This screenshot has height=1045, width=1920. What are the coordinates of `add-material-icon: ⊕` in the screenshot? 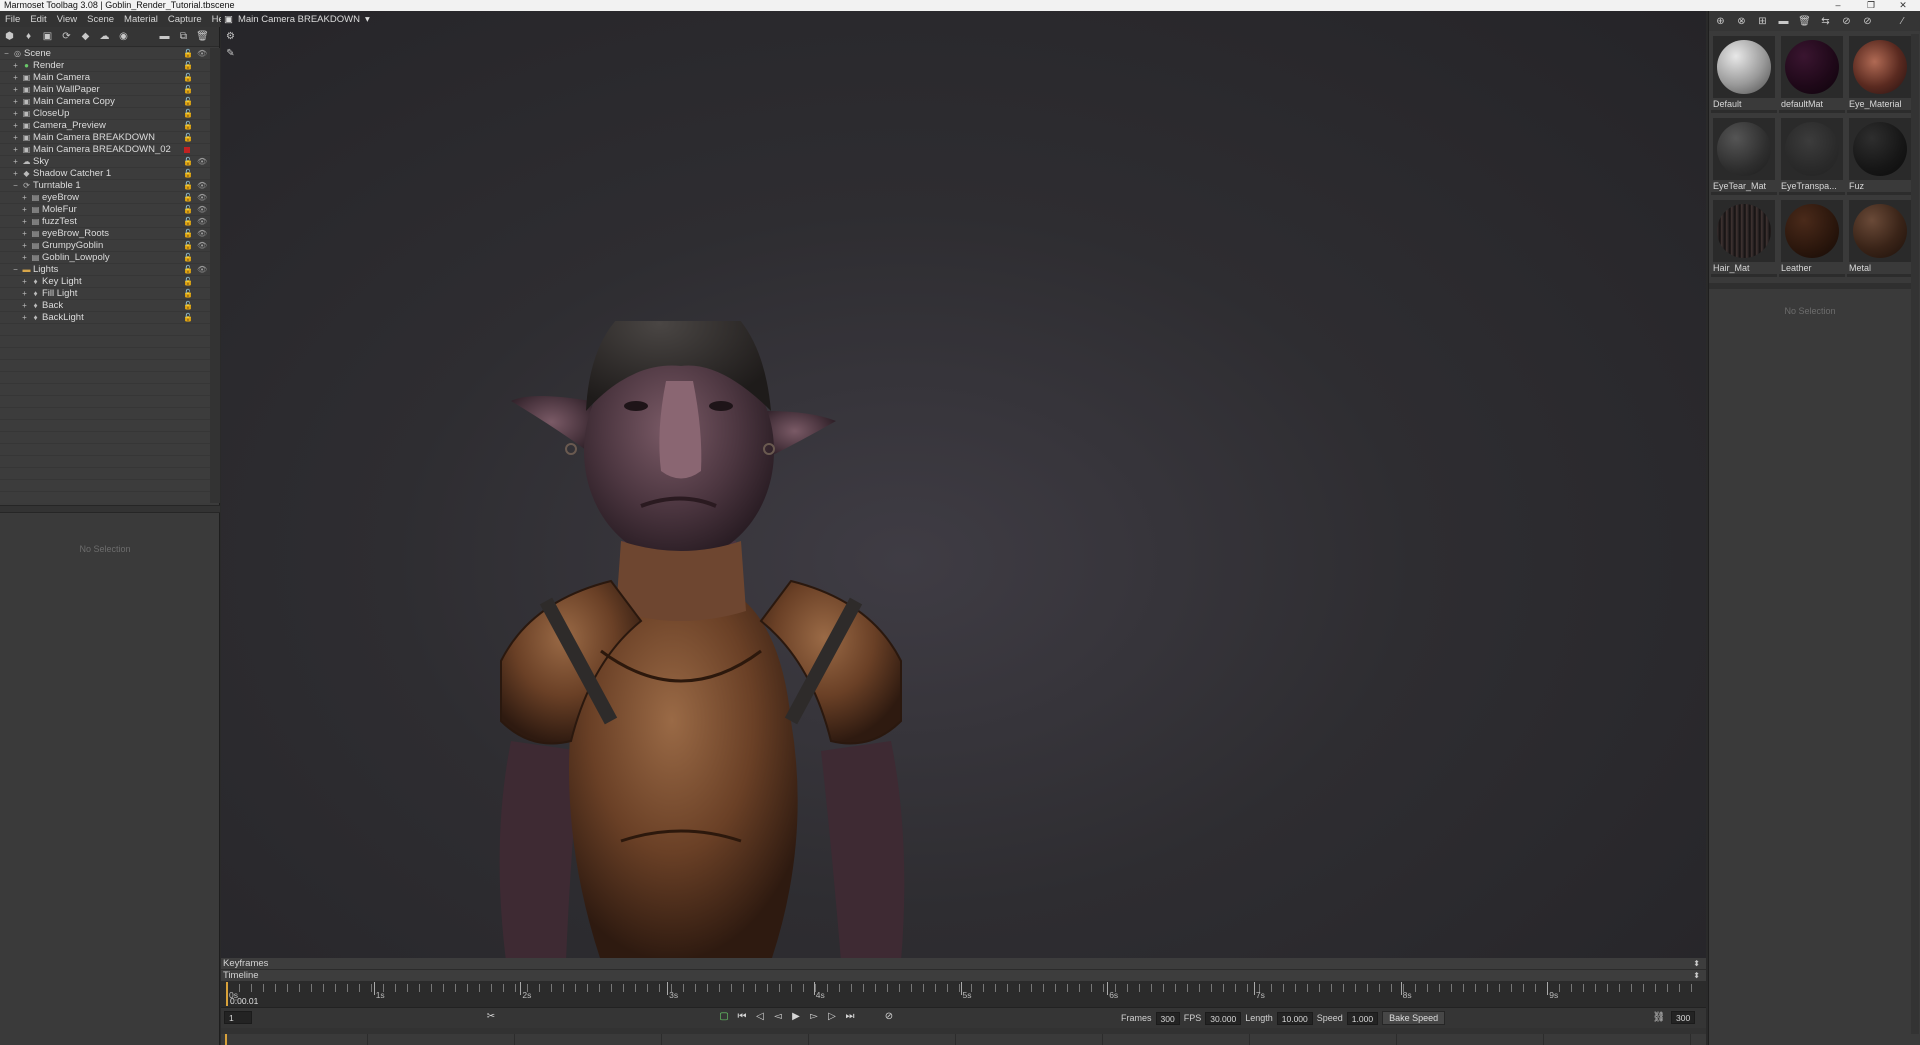 It's located at (1720, 21).